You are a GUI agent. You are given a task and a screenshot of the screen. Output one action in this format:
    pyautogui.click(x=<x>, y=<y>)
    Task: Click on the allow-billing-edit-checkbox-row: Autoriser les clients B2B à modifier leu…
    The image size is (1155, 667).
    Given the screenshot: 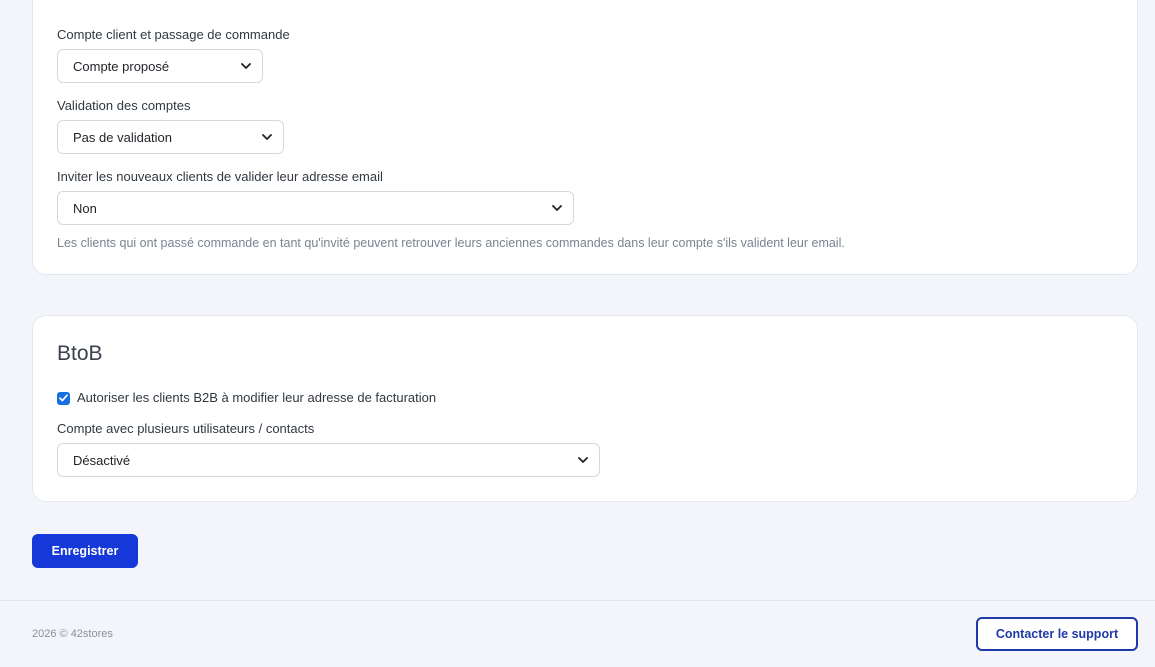 What is the action you would take?
    pyautogui.click(x=246, y=398)
    